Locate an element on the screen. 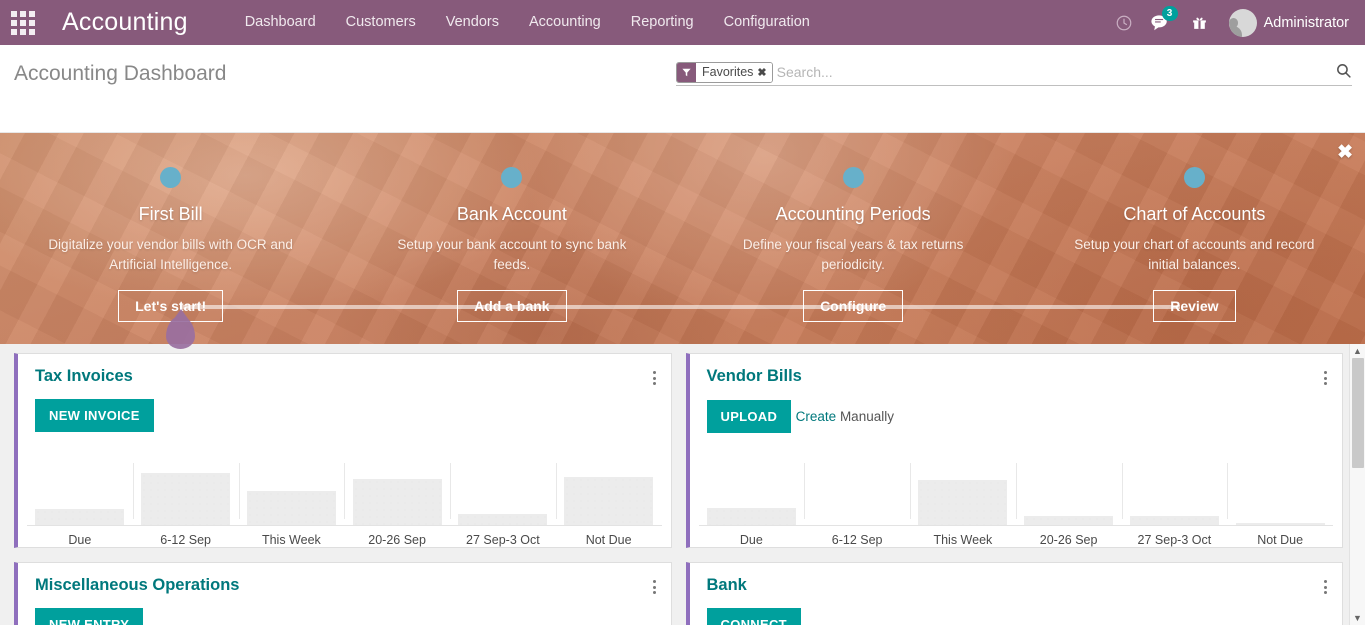 This screenshot has width=1365, height=625. filter-icon is located at coordinates (686, 72).